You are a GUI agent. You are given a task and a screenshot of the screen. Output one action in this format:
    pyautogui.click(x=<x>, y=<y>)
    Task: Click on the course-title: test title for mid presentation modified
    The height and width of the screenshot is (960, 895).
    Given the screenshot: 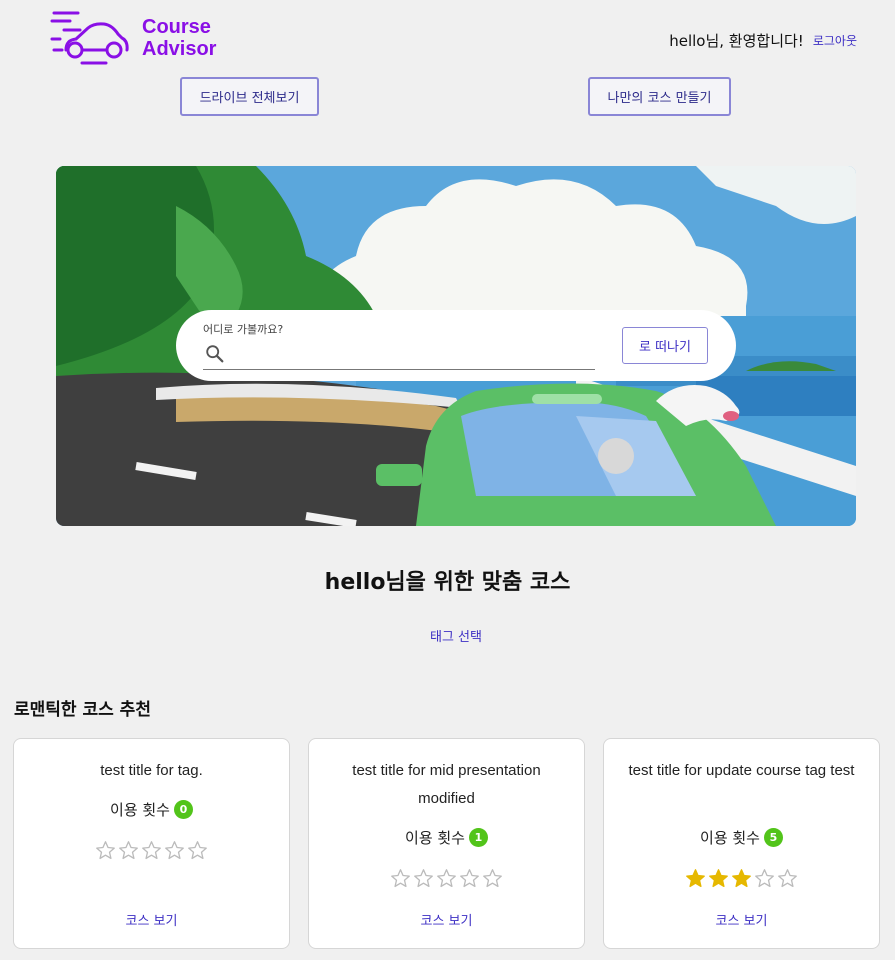 What is the action you would take?
    pyautogui.click(x=446, y=784)
    